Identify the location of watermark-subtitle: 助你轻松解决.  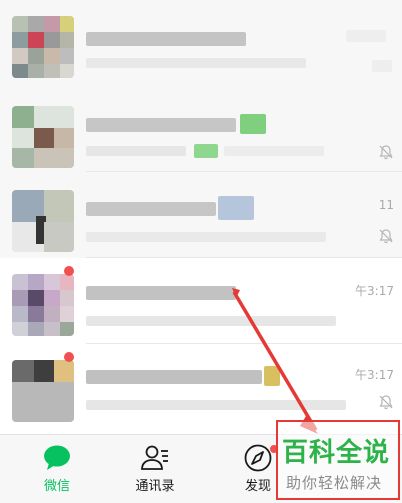
(334, 483).